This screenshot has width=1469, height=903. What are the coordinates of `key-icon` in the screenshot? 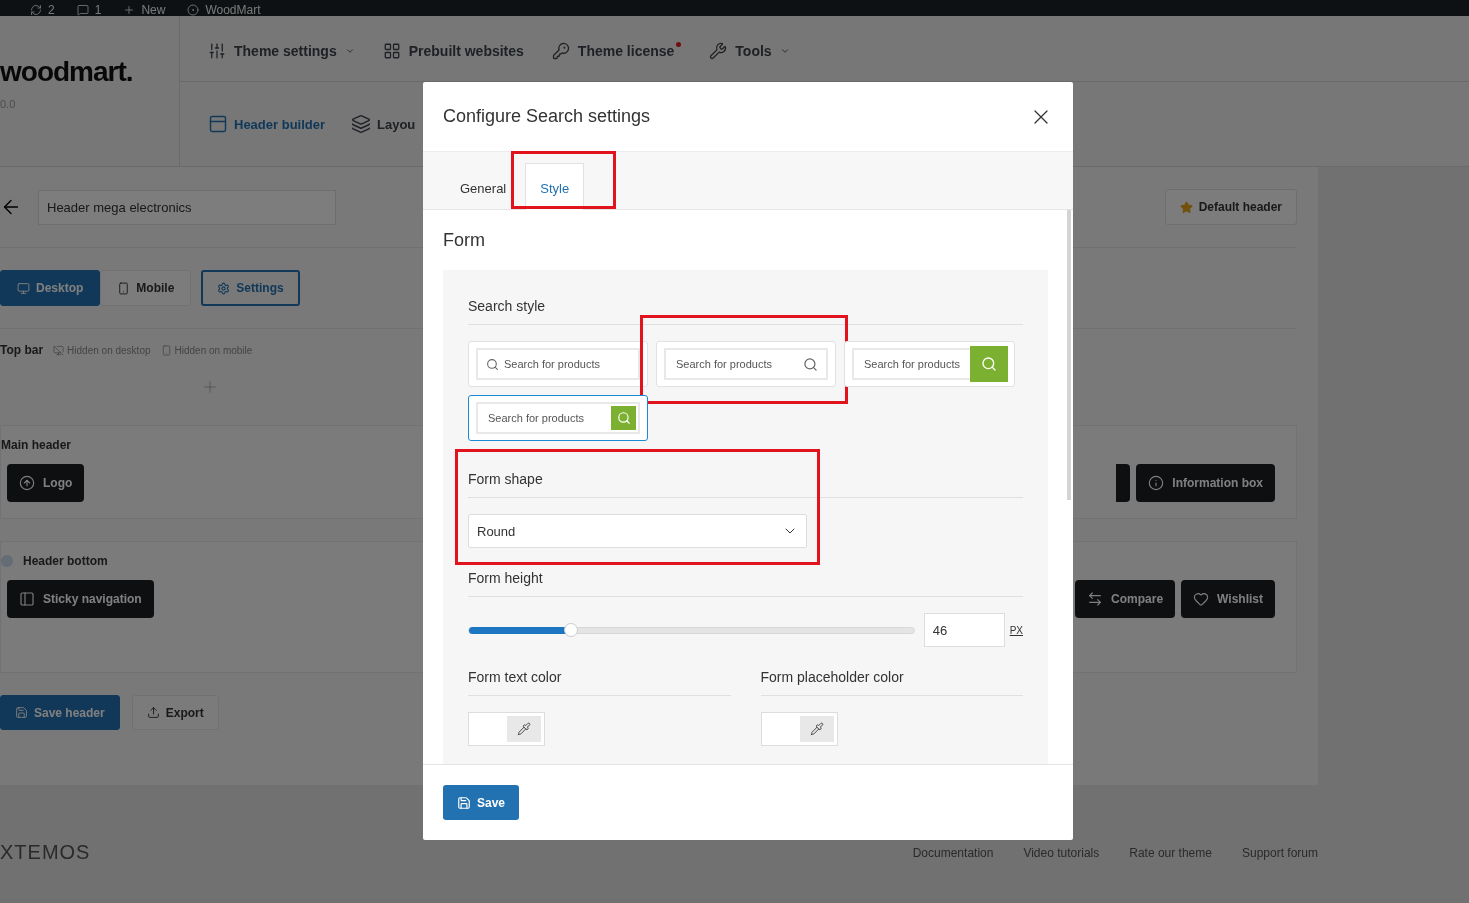 It's located at (560, 50).